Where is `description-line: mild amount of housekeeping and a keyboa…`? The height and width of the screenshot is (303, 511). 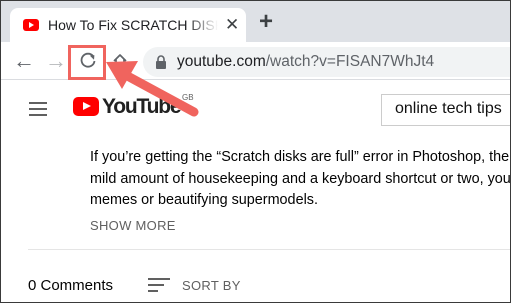 description-line: mild amount of housekeeping and a keyboa… is located at coordinates (300, 178).